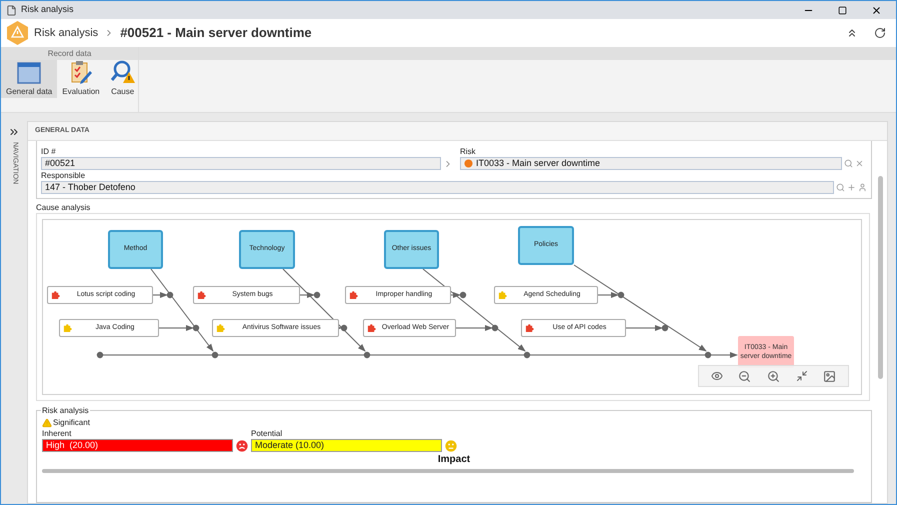  What do you see at coordinates (716, 376) in the screenshot?
I see `view-icon` at bounding box center [716, 376].